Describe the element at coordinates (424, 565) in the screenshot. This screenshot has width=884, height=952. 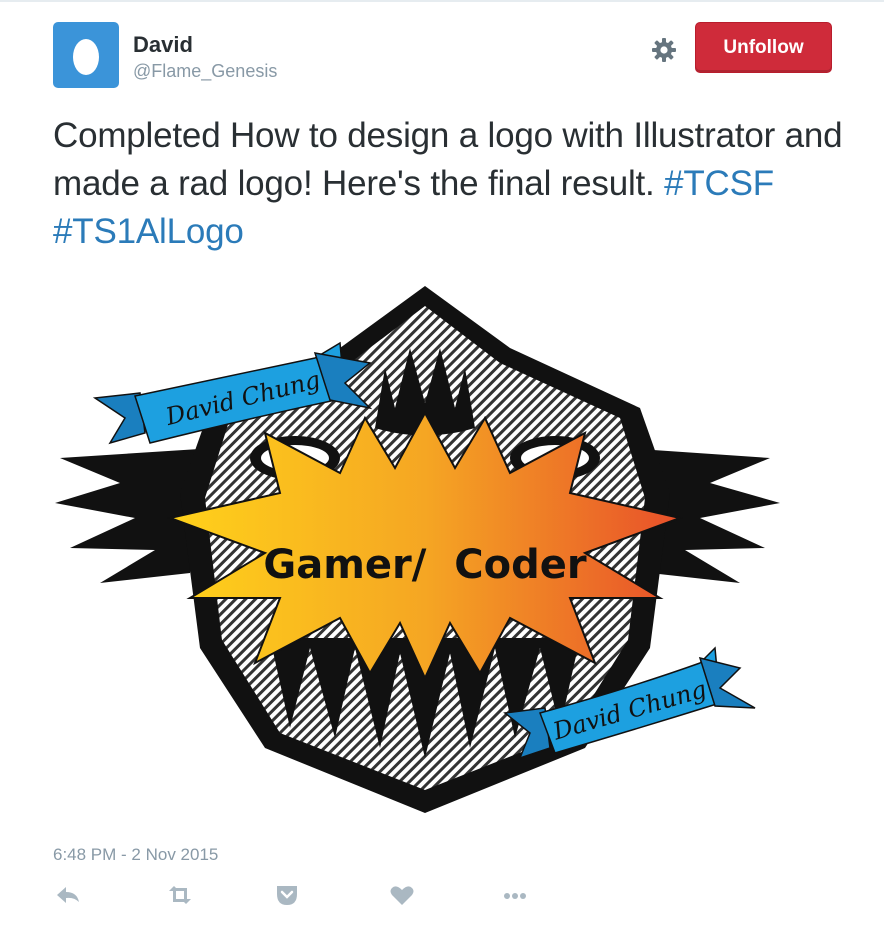
I see `center-text: Gamer/ Coder` at that location.